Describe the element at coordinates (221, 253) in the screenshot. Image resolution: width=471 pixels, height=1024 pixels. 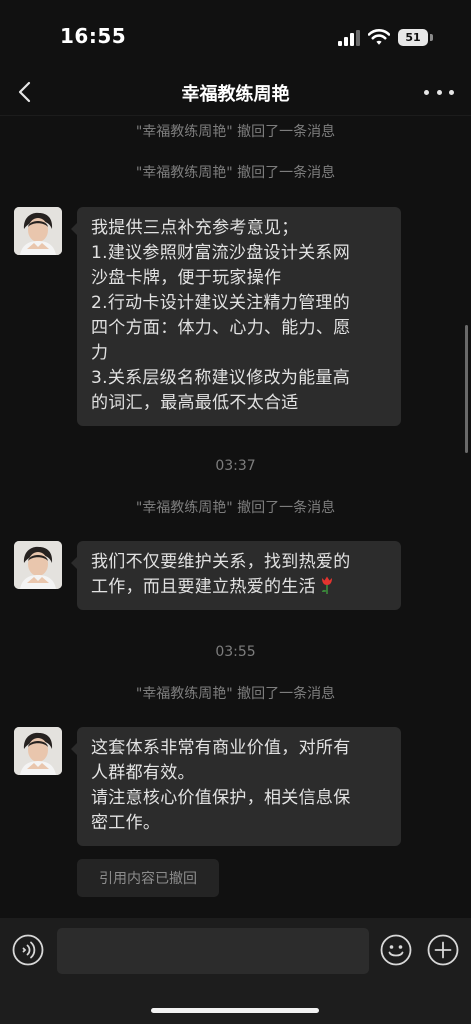
I see `message-line: 1.建议参照财富流沙盘设计关系网` at that location.